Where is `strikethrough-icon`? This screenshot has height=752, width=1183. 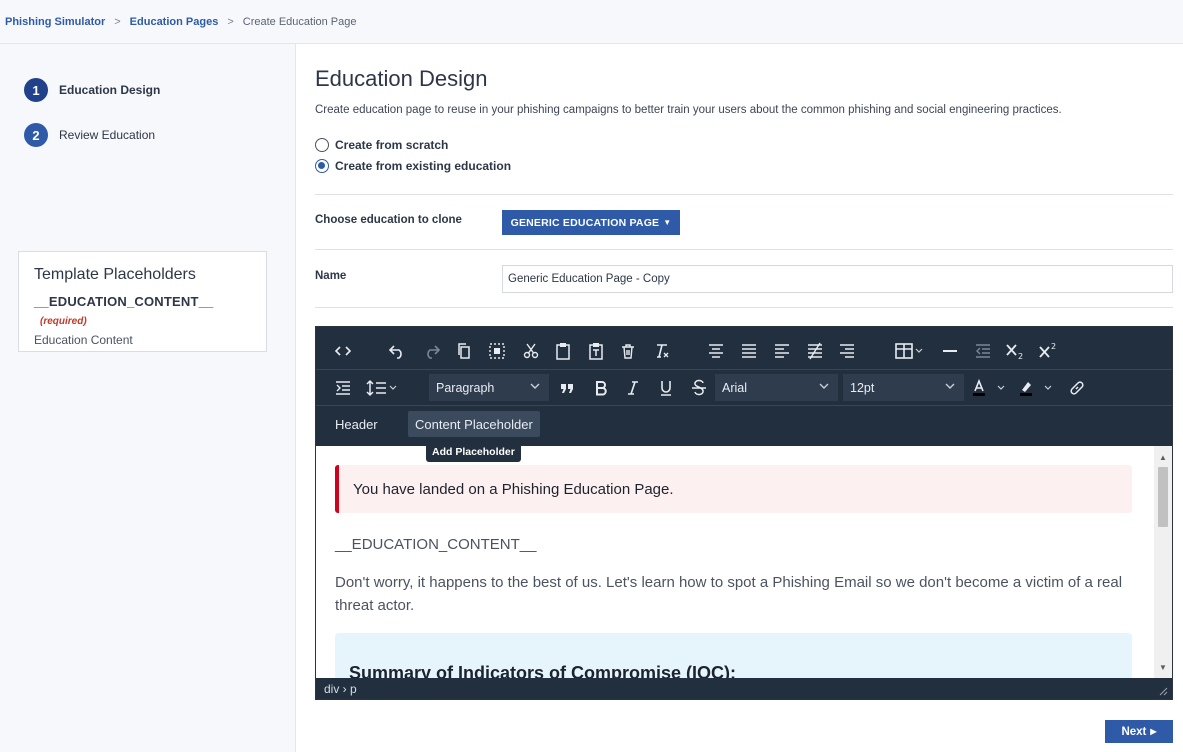 strikethrough-icon is located at coordinates (699, 388).